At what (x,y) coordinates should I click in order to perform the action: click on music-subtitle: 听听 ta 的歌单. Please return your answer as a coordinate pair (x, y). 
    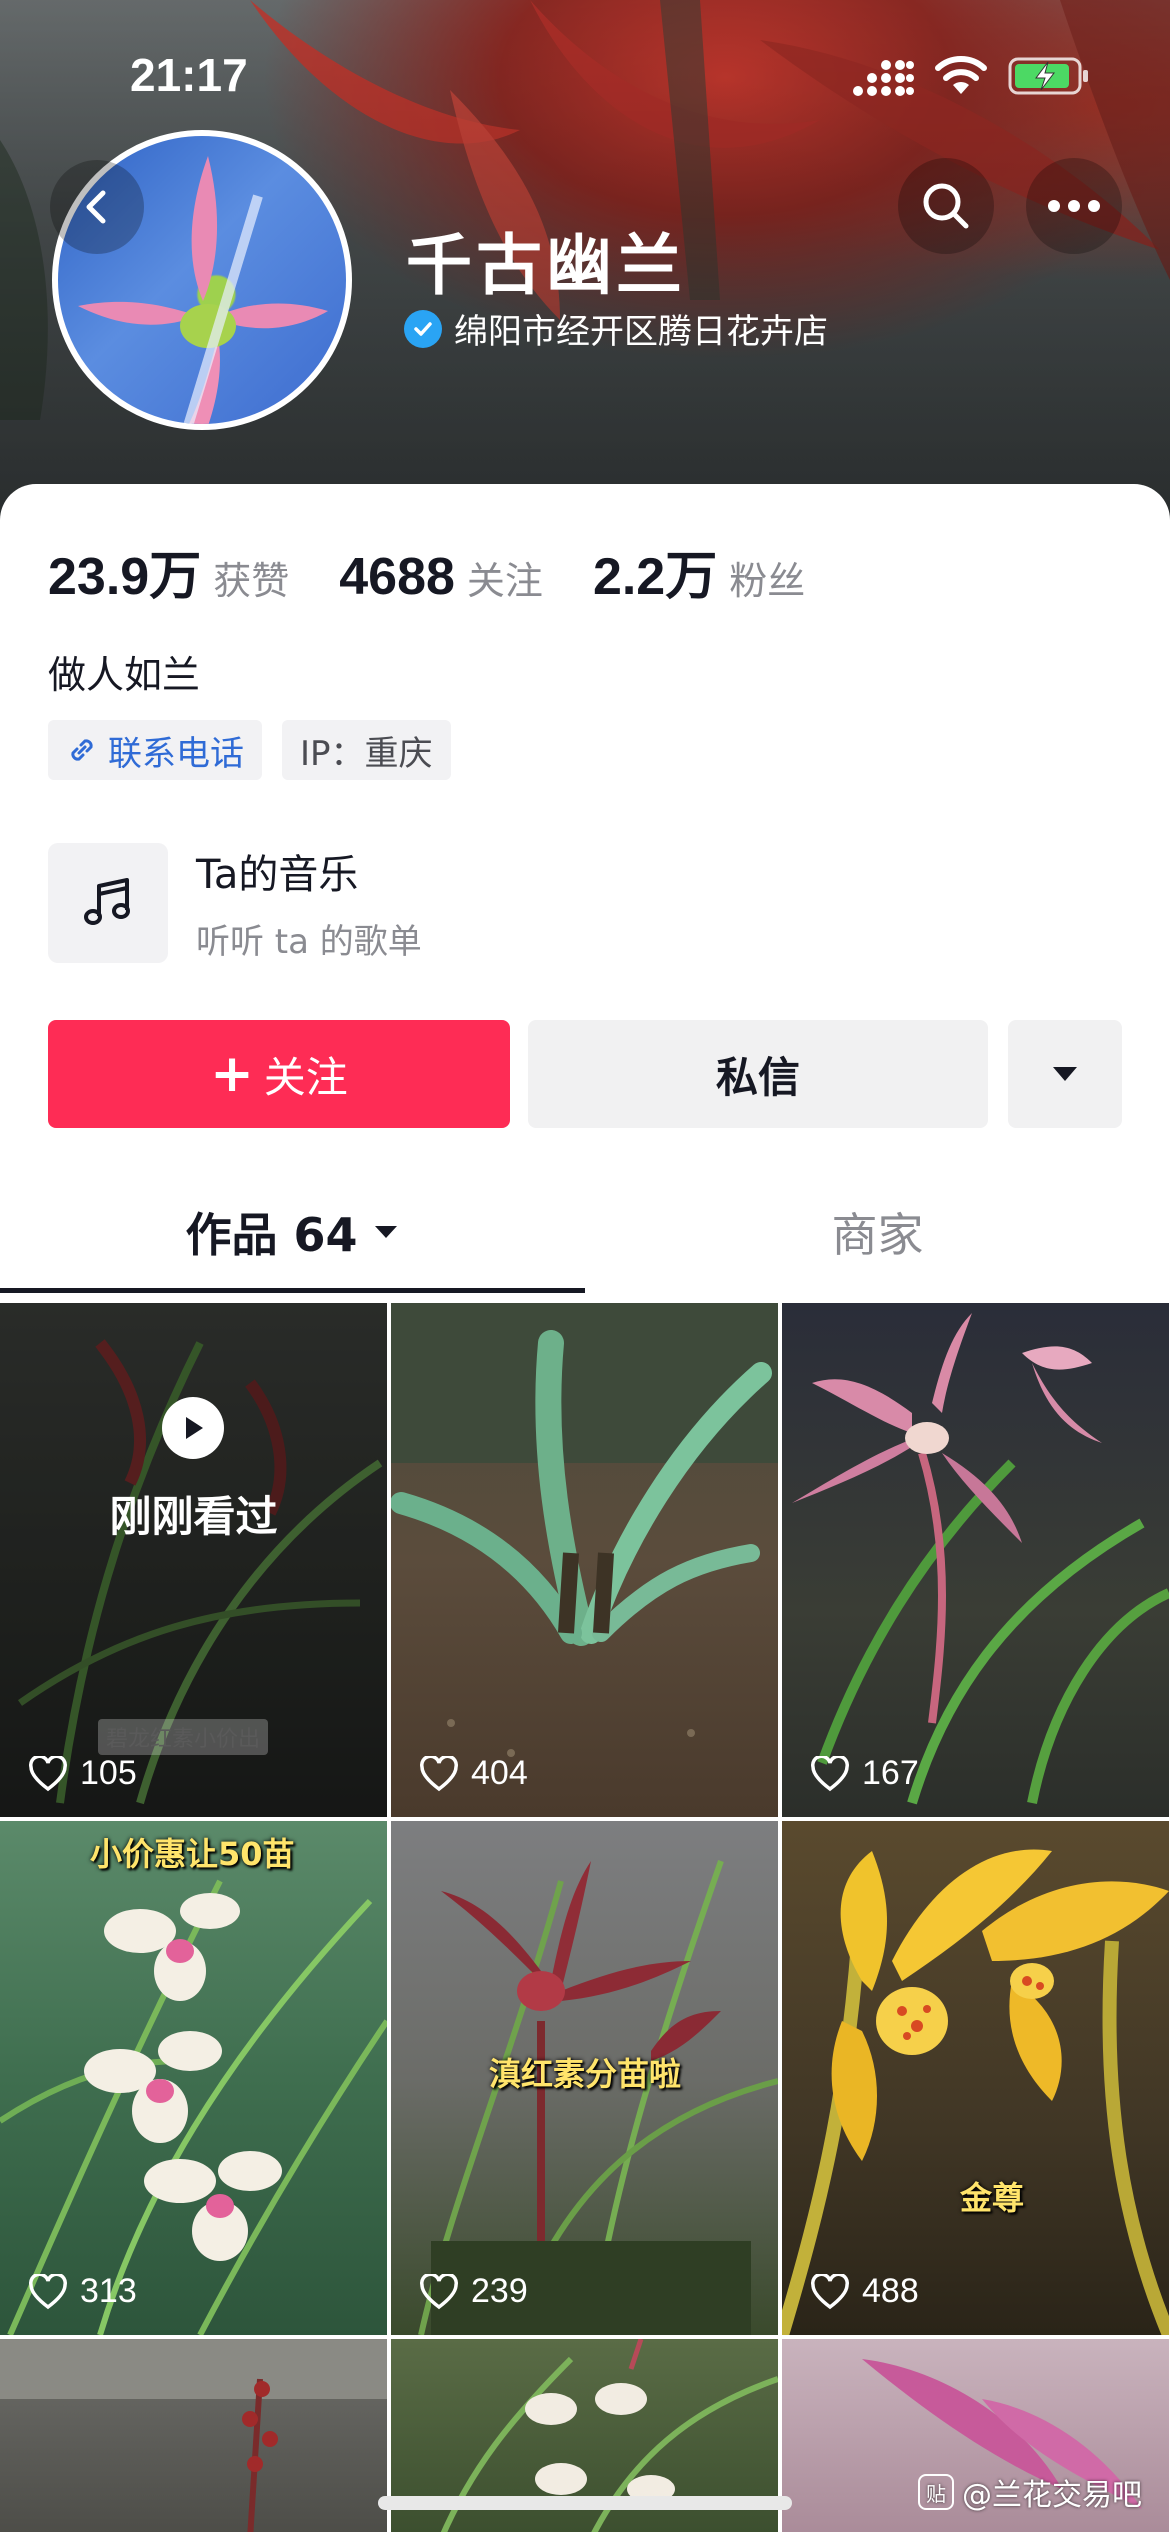
    Looking at the image, I should click on (309, 942).